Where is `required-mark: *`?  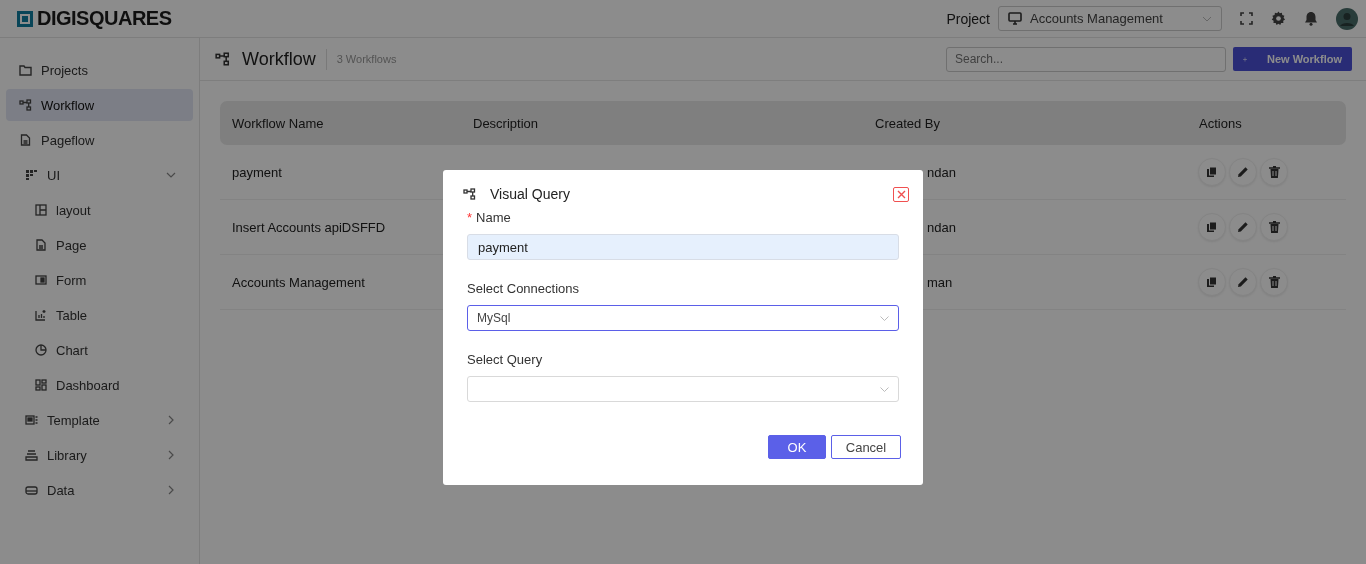 required-mark: * is located at coordinates (470, 217).